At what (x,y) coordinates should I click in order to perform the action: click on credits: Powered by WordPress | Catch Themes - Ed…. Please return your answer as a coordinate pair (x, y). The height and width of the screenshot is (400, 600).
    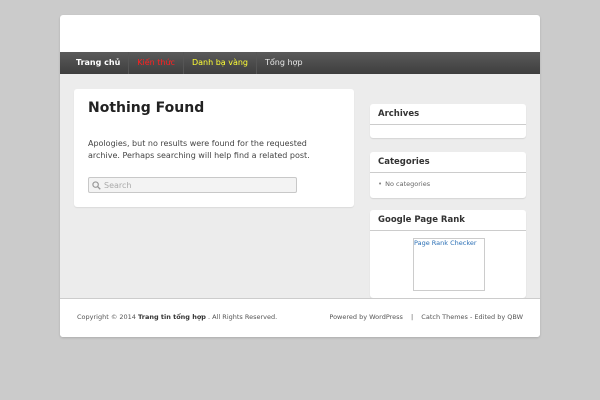
    Looking at the image, I should click on (426, 317).